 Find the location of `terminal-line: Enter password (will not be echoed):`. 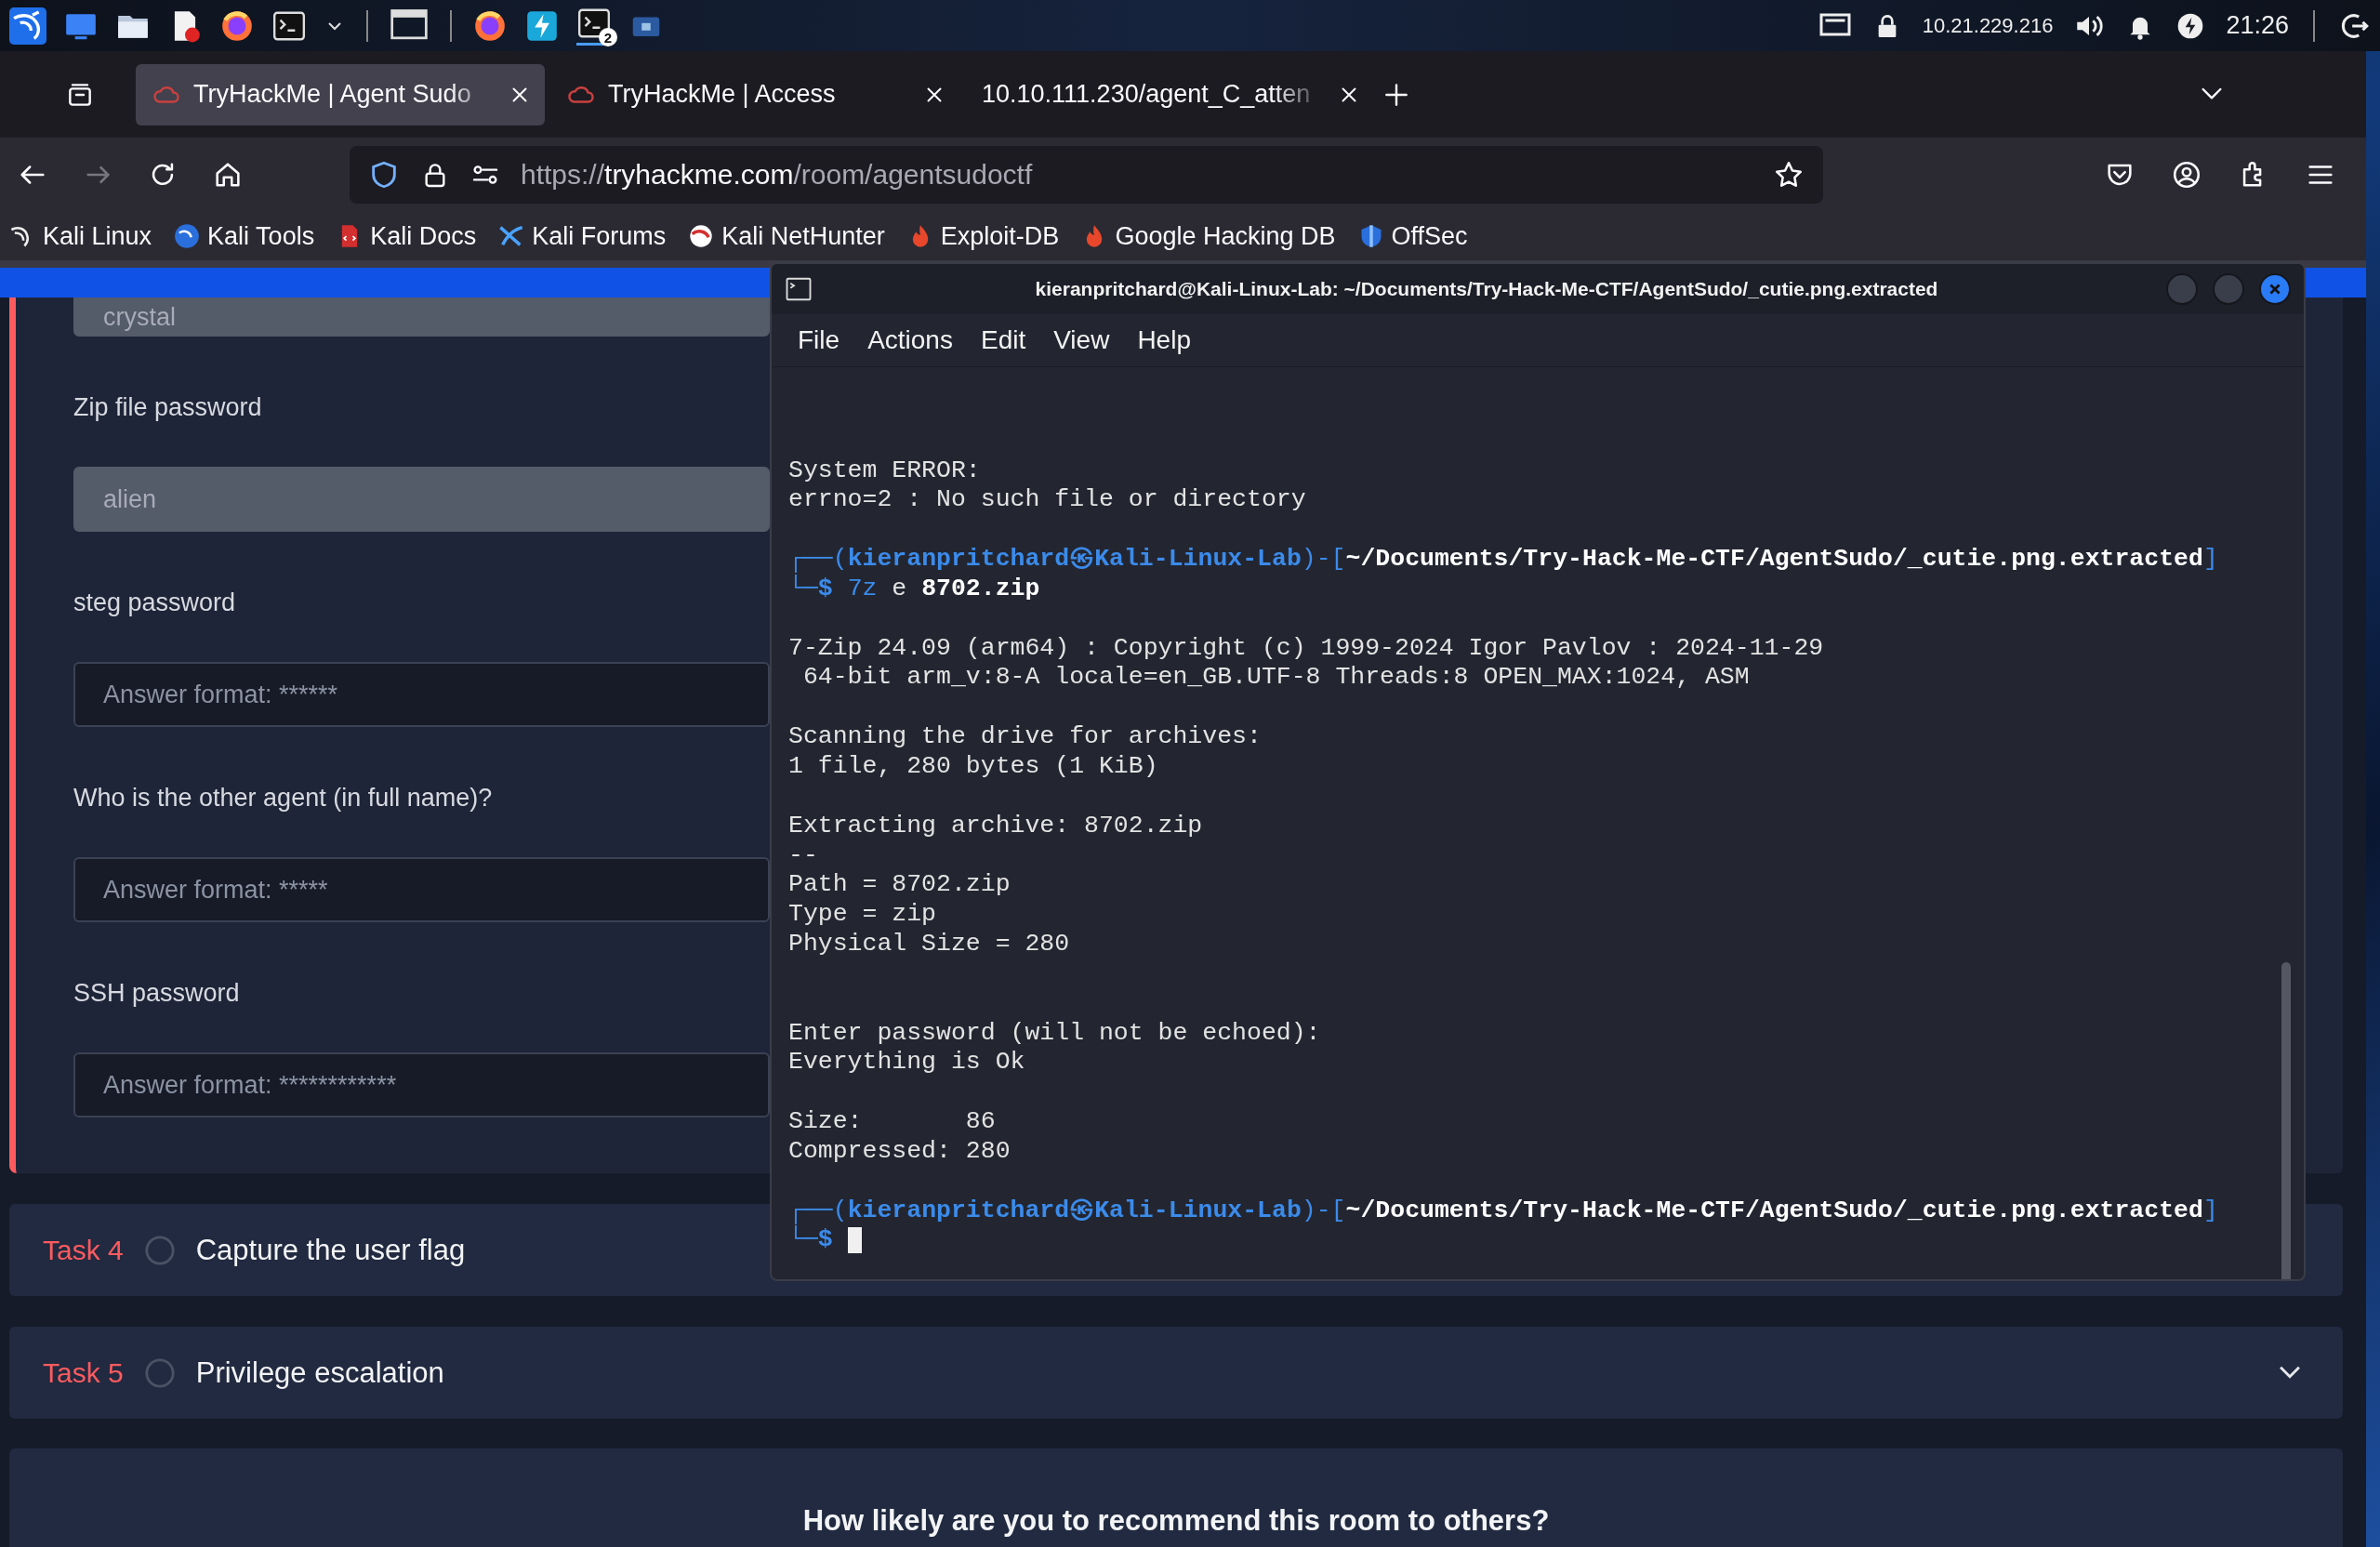

terminal-line: Enter password (will not be echoed): is located at coordinates (1054, 1033).